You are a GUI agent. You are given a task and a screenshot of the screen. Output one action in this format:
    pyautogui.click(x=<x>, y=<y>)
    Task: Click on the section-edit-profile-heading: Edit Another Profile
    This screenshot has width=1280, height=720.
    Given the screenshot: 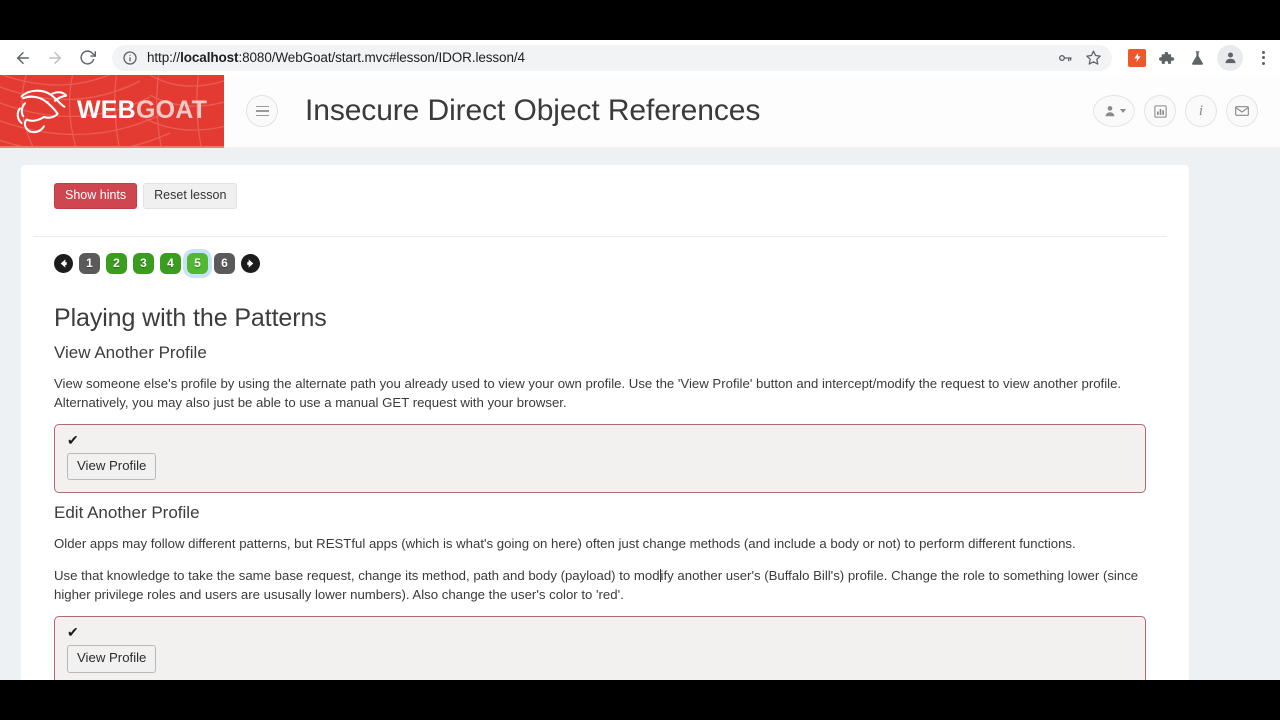 What is the action you would take?
    pyautogui.click(x=127, y=513)
    